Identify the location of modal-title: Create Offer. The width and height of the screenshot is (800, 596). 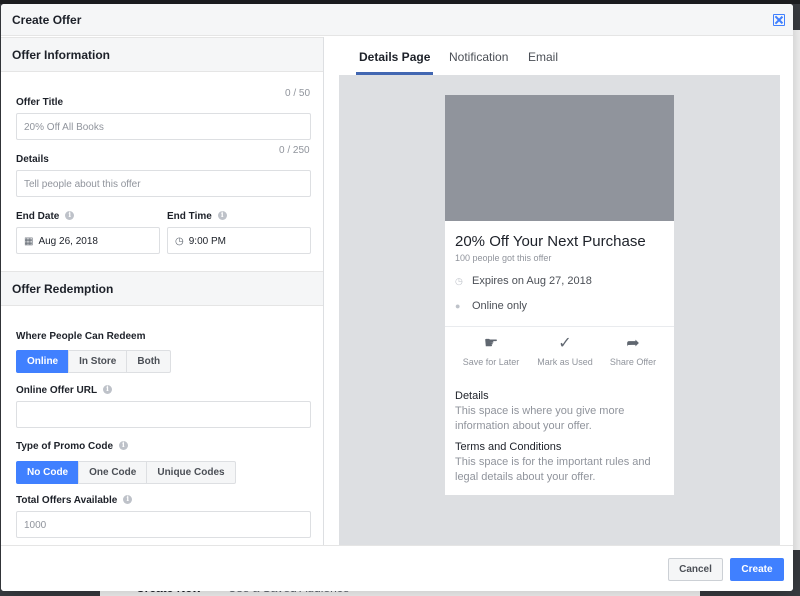
(47, 20).